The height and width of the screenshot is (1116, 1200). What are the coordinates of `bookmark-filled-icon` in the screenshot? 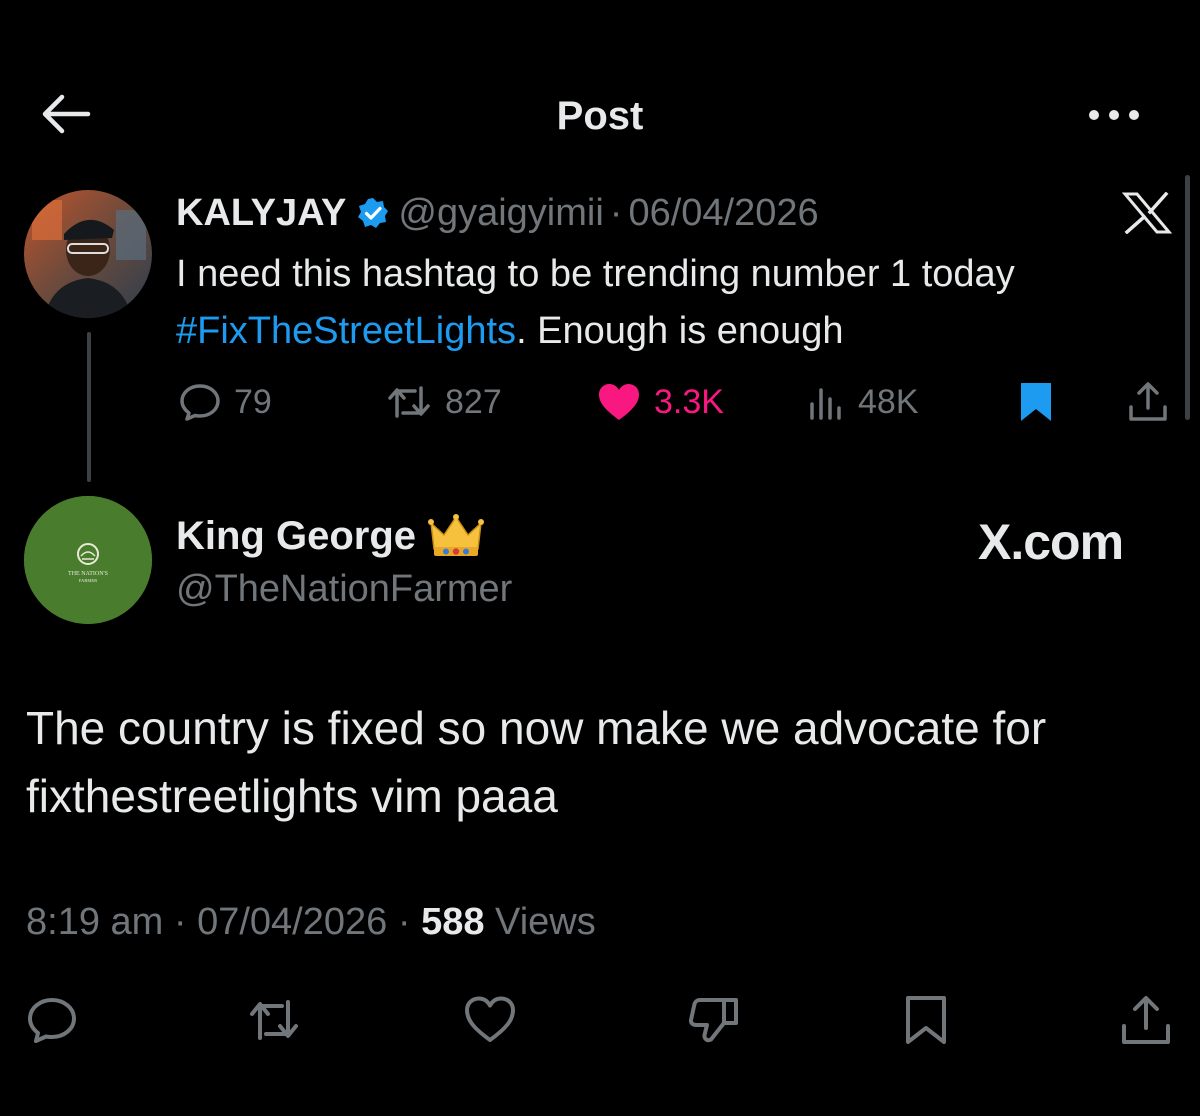 It's located at (1036, 402).